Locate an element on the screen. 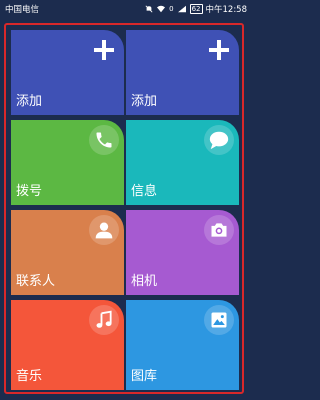 Image resolution: width=320 pixels, height=400 pixels. tile-messages: 信息 is located at coordinates (182, 162).